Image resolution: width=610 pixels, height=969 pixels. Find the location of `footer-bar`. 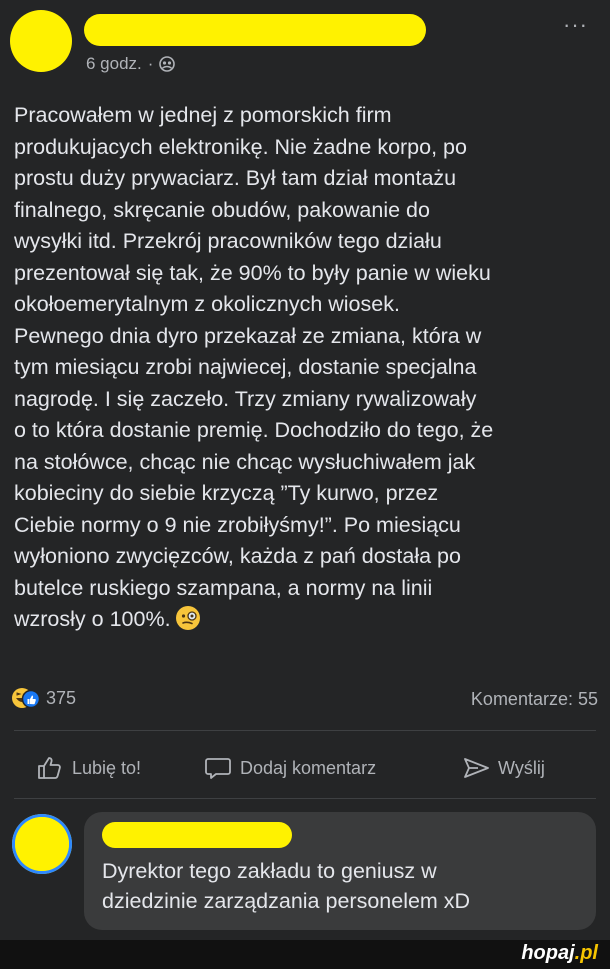

footer-bar is located at coordinates (305, 954).